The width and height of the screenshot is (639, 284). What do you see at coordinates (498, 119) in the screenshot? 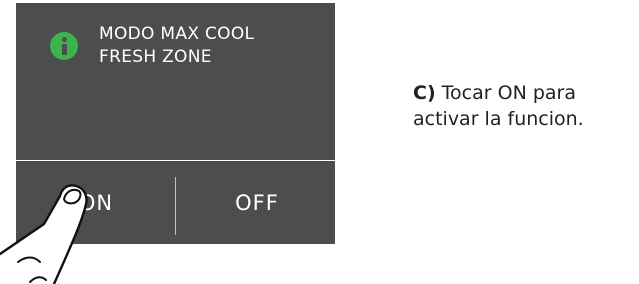
I see `instruction-line-2: activar la funcion.` at bounding box center [498, 119].